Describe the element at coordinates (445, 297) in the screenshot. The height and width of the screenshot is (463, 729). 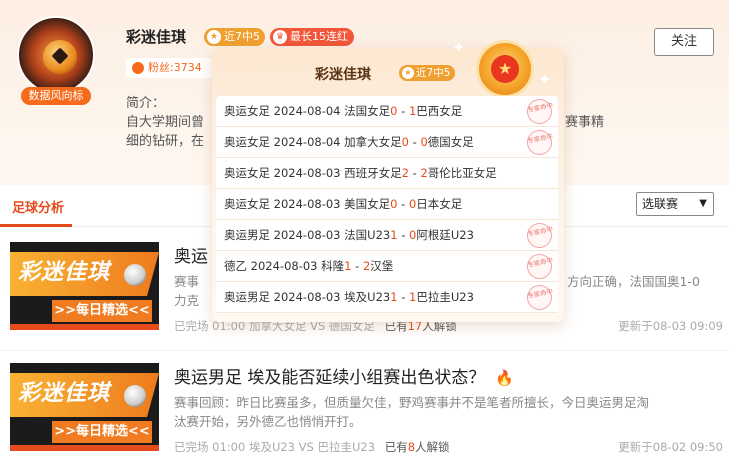
I see `away-team: 巴拉圭U23` at that location.